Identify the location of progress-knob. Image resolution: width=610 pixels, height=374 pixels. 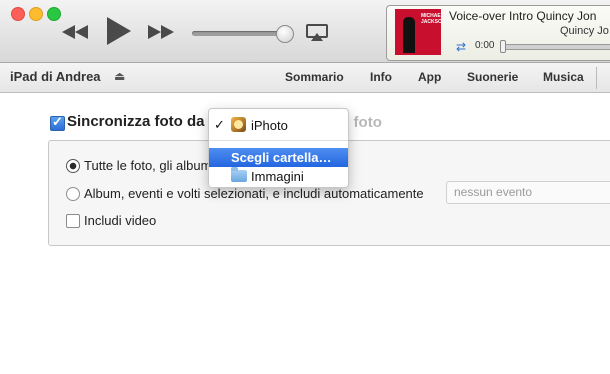
(503, 46).